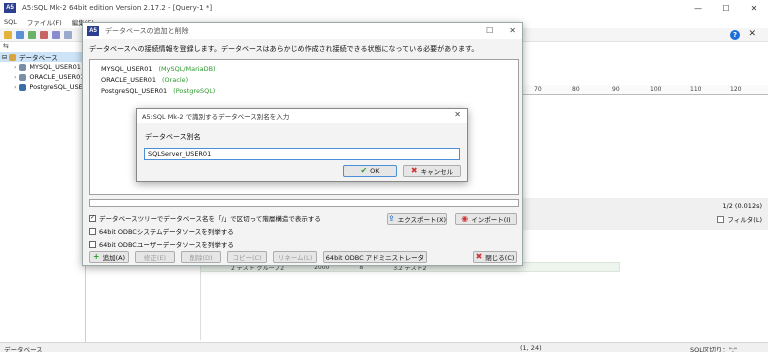 The width and height of the screenshot is (768, 352). What do you see at coordinates (486, 219) in the screenshot?
I see `import-button: ◉ インポート(I)` at bounding box center [486, 219].